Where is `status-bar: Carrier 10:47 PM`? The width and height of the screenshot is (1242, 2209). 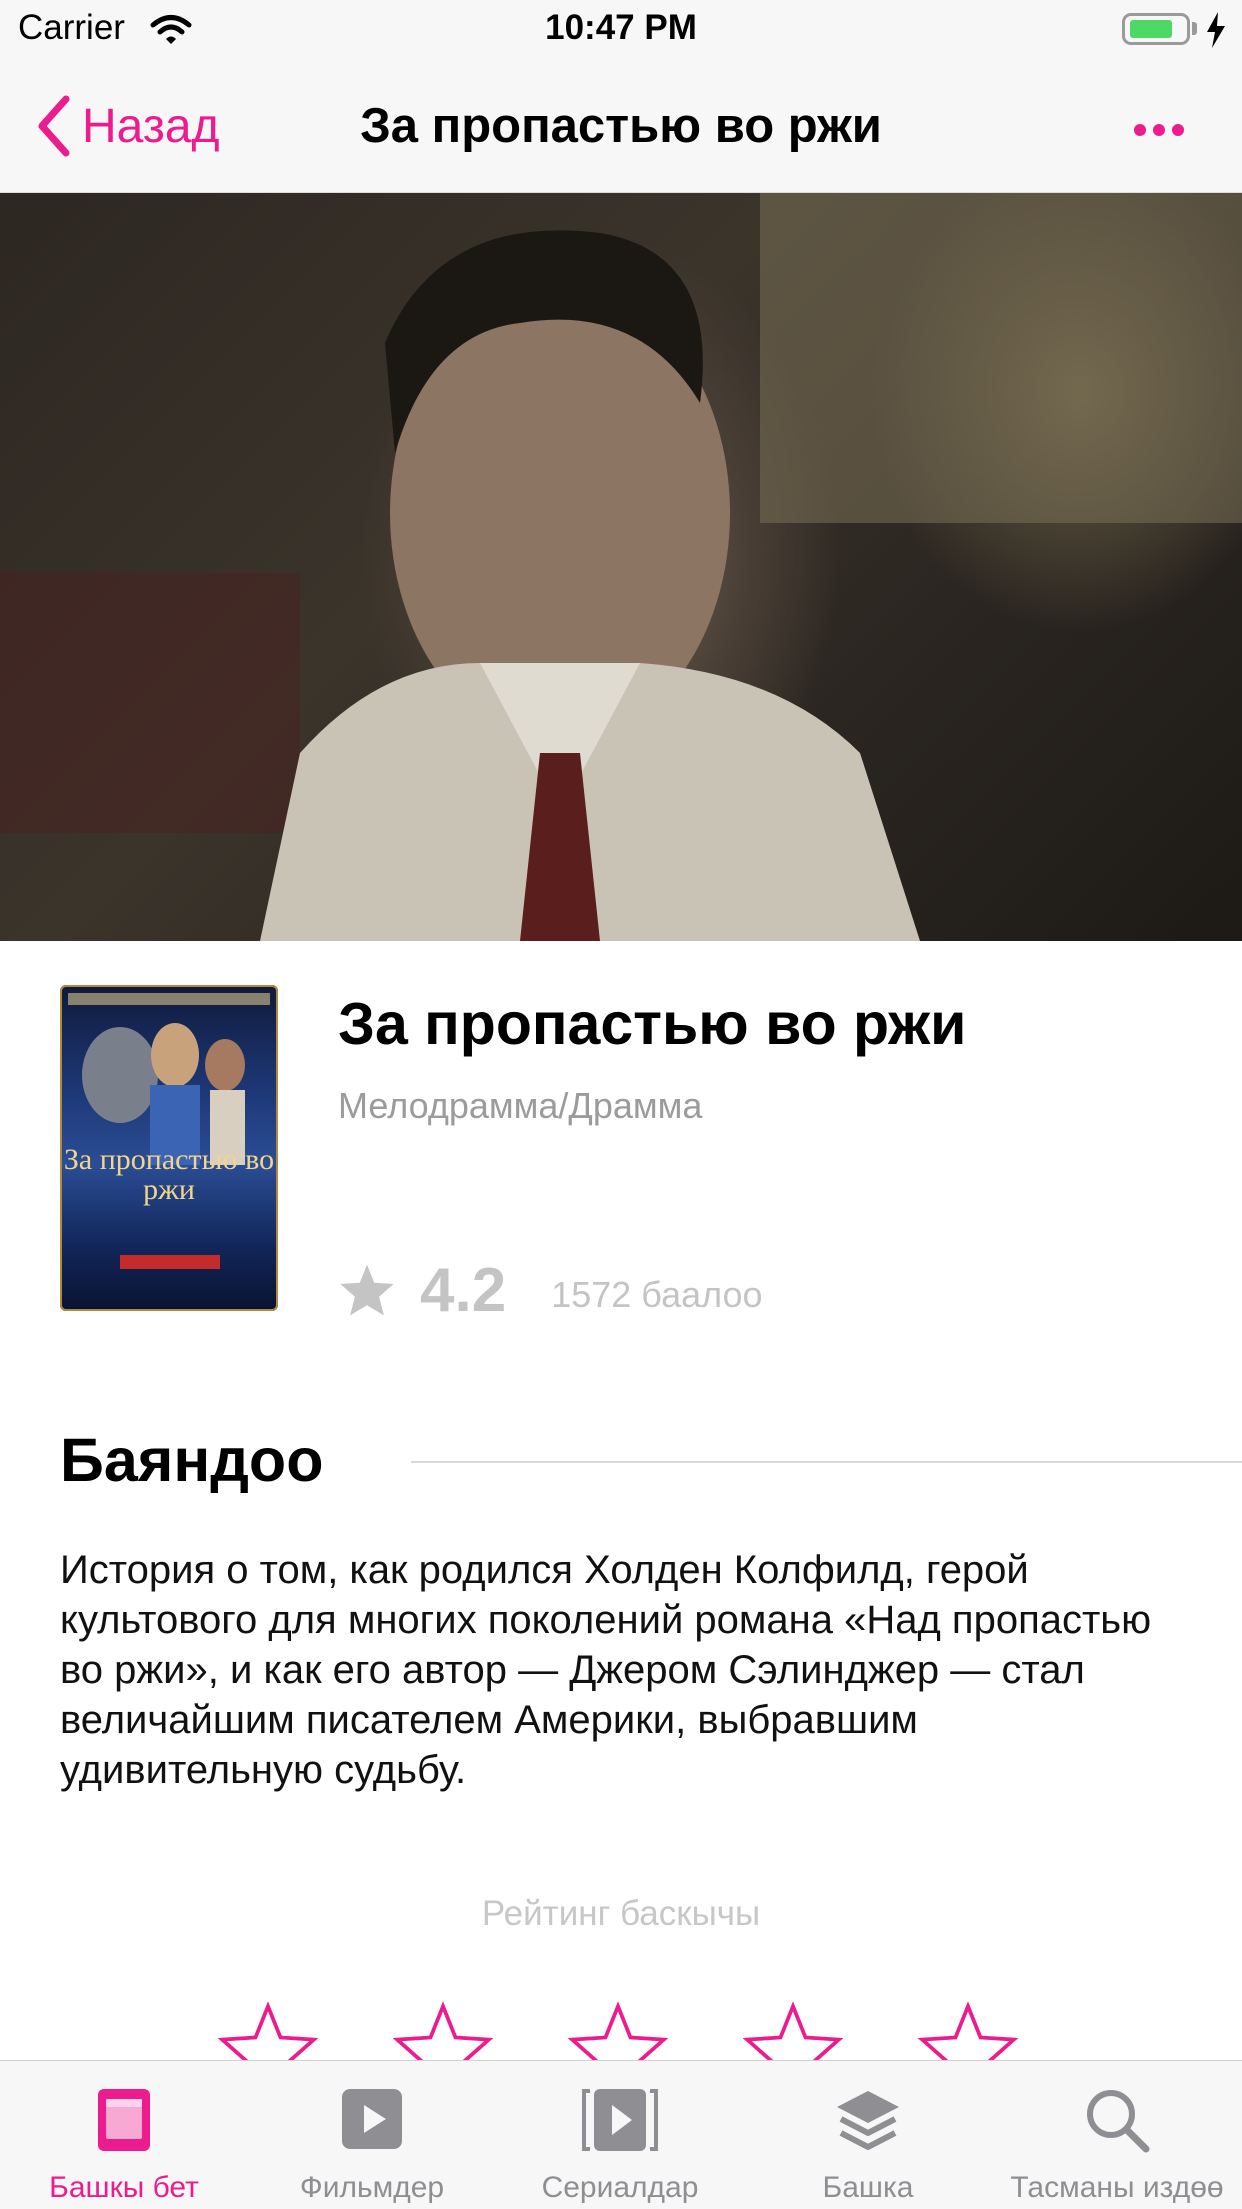 status-bar: Carrier 10:47 PM is located at coordinates (621, 30).